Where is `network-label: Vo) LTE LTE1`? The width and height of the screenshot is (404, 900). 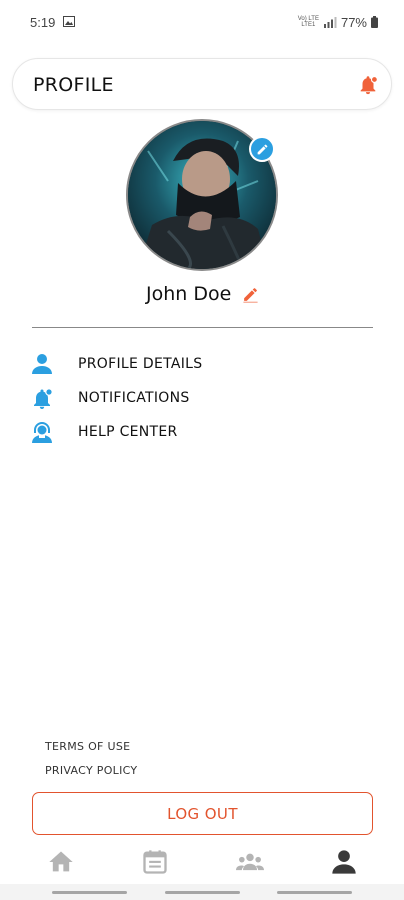
network-label: Vo) LTE LTE1 is located at coordinates (308, 22).